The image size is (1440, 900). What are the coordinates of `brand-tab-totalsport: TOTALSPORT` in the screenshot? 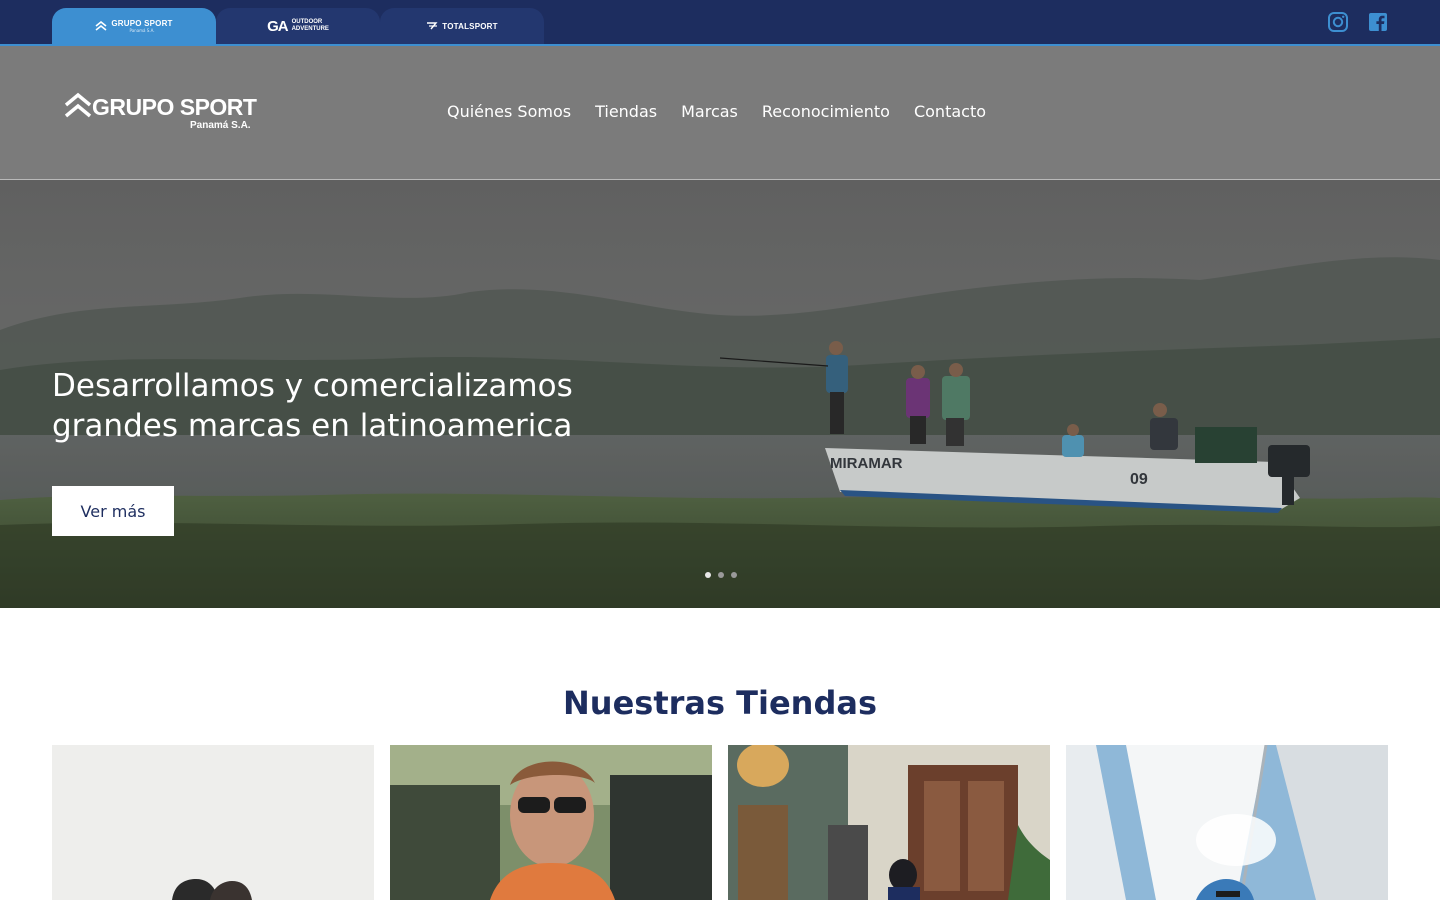 It's located at (462, 26).